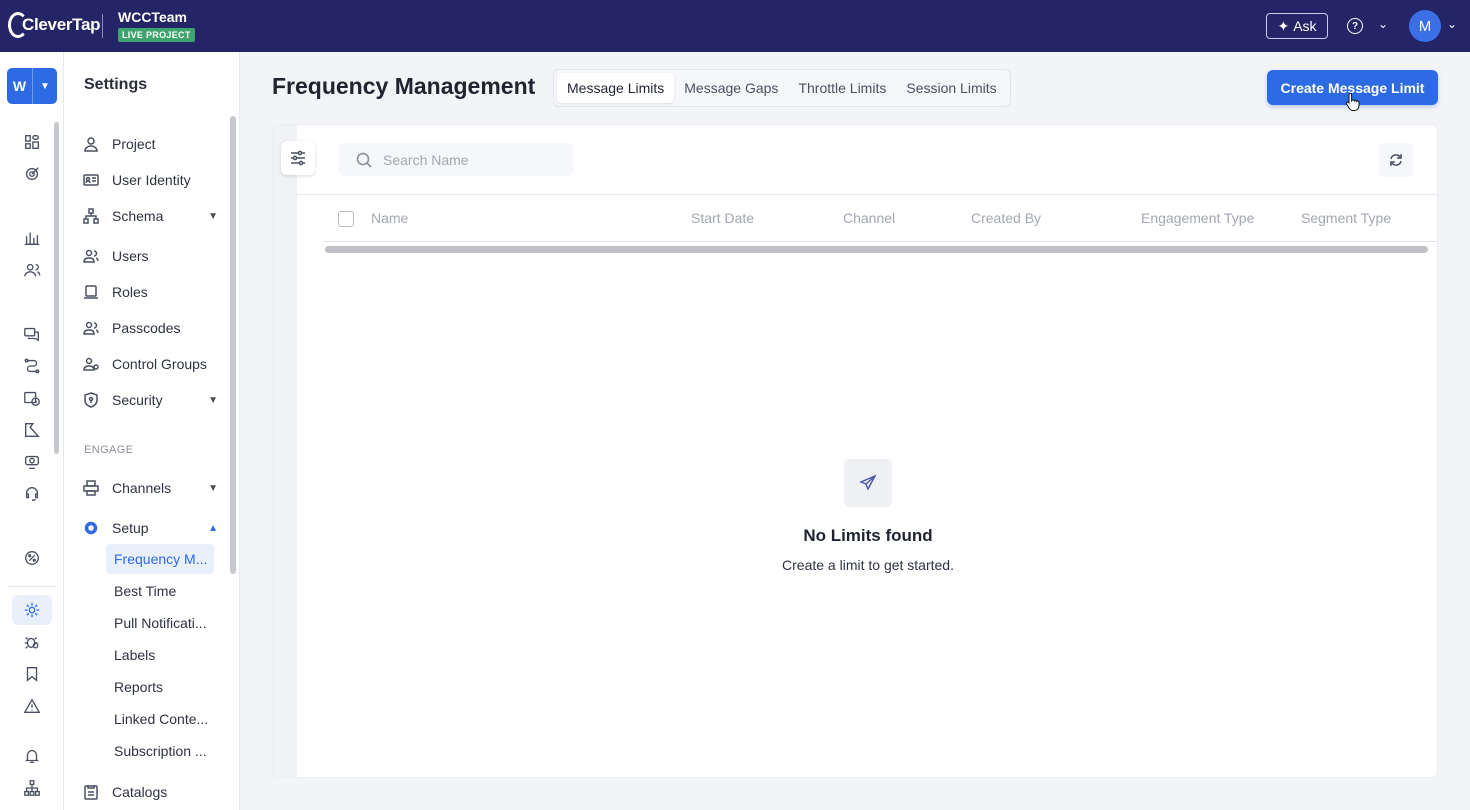  What do you see at coordinates (56, 288) in the screenshot?
I see `rail-scrollbar` at bounding box center [56, 288].